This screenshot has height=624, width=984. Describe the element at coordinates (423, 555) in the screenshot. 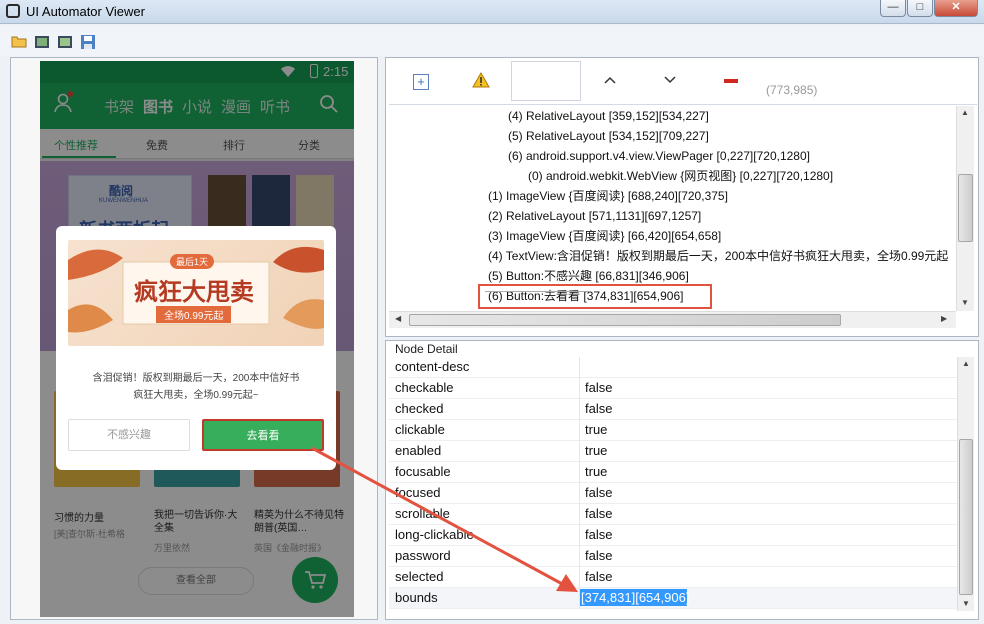

I see `detail-key: password` at that location.